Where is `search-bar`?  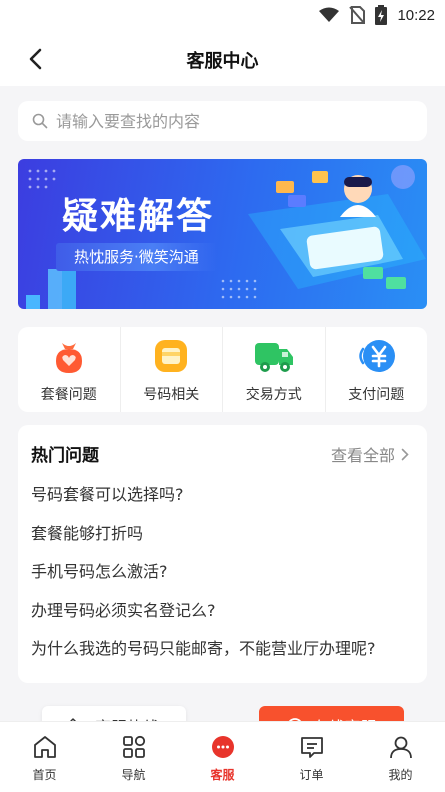 search-bar is located at coordinates (222, 121).